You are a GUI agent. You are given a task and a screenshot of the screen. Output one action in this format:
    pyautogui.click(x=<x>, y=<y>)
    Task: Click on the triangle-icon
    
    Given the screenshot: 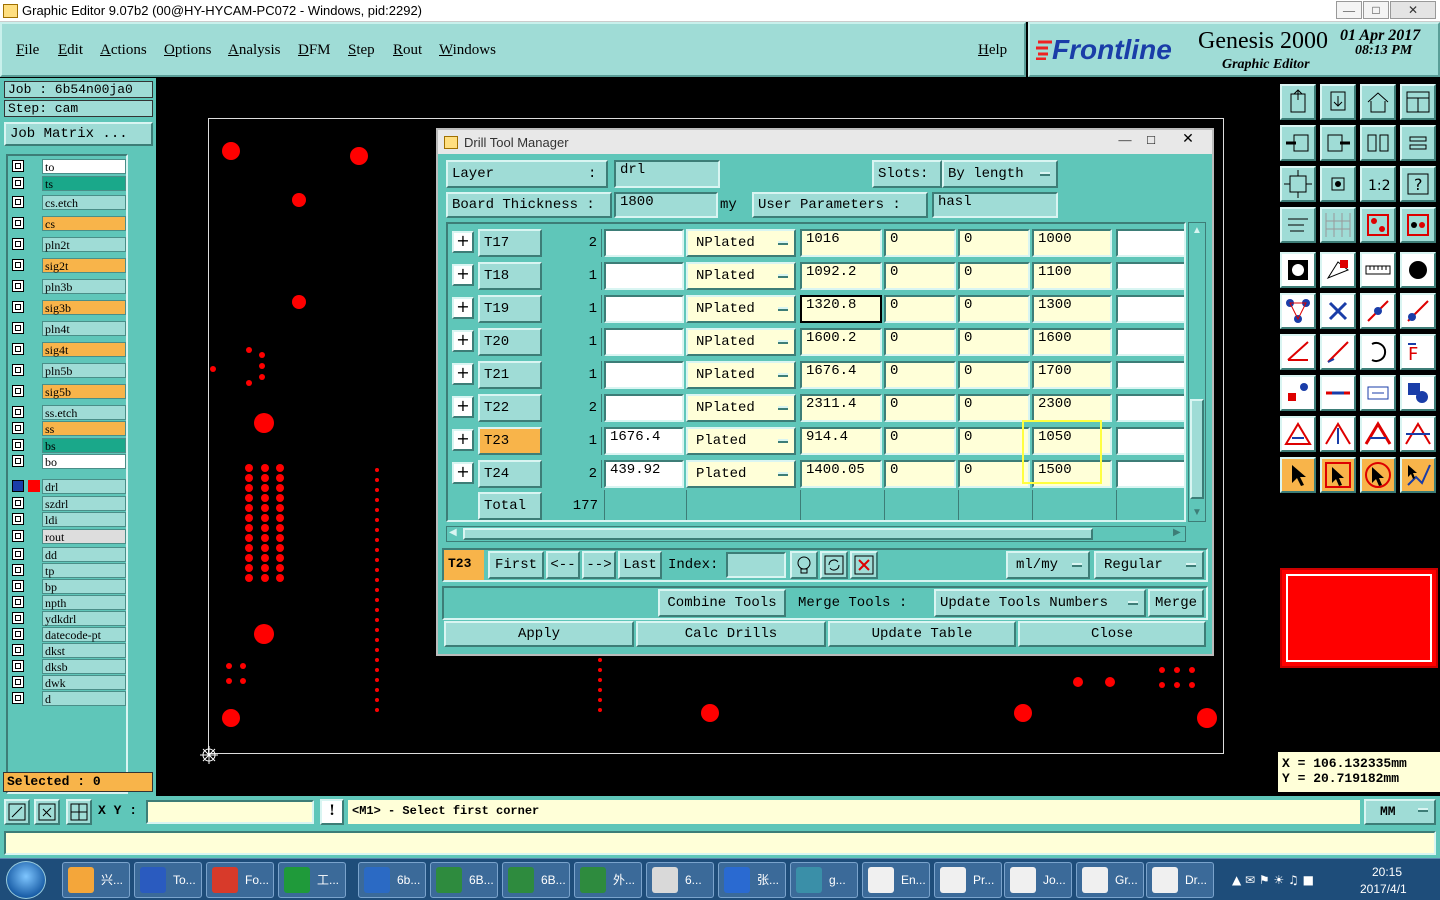 What is the action you would take?
    pyautogui.click(x=1298, y=434)
    